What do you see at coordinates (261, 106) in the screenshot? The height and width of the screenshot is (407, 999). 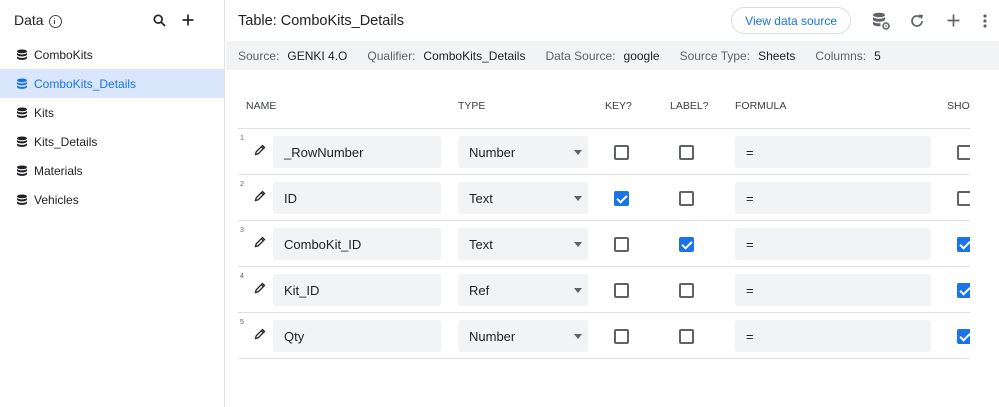 I see `header-name: NAME` at bounding box center [261, 106].